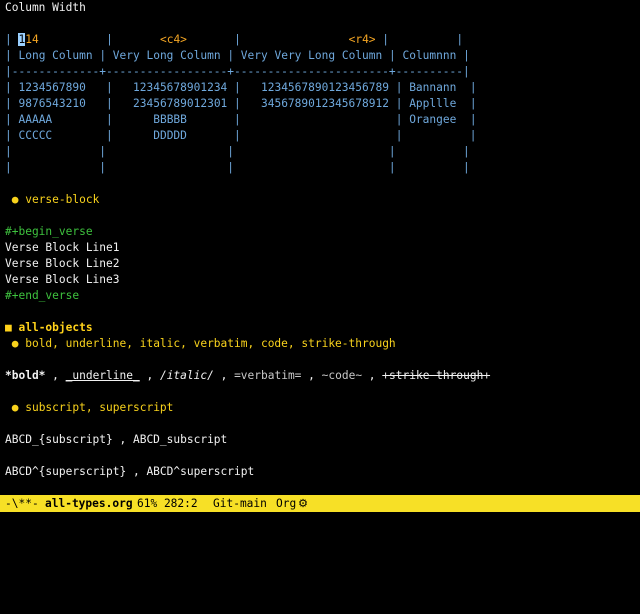  What do you see at coordinates (140, 39) in the screenshot?
I see `alignment-pad` at bounding box center [140, 39].